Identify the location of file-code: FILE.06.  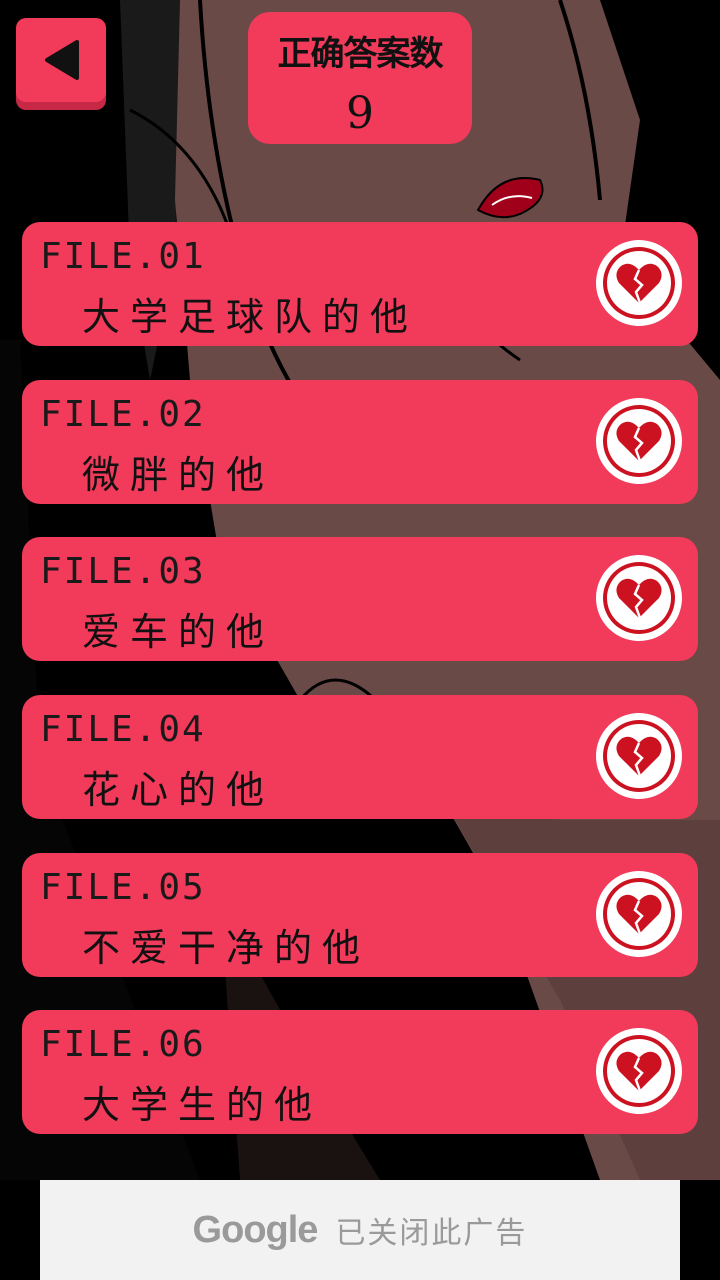
(123, 1044).